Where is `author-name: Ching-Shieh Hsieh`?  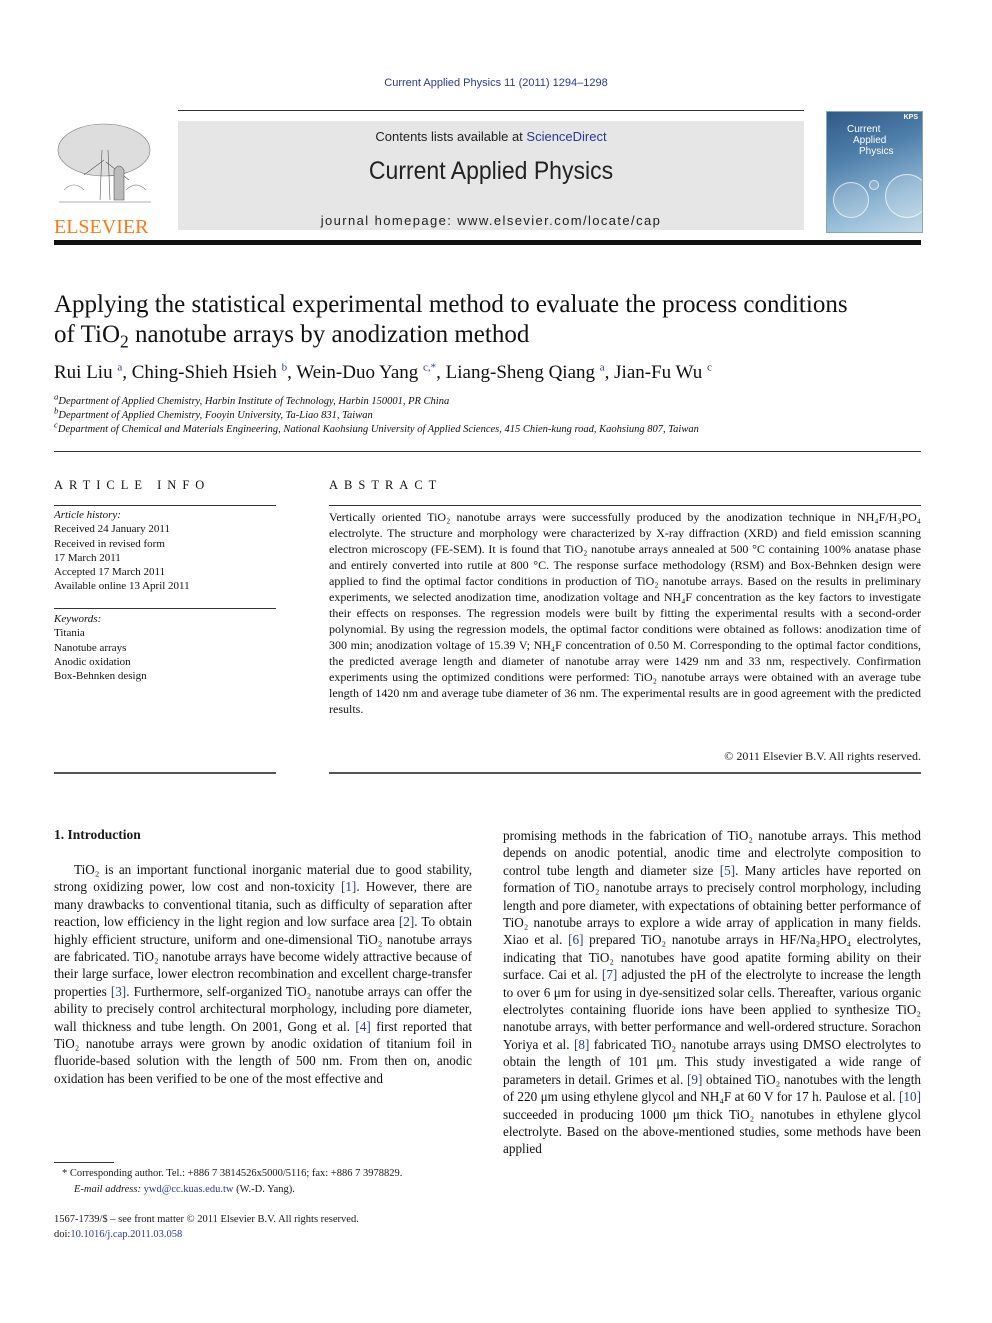 author-name: Ching-Shieh Hsieh is located at coordinates (204, 372).